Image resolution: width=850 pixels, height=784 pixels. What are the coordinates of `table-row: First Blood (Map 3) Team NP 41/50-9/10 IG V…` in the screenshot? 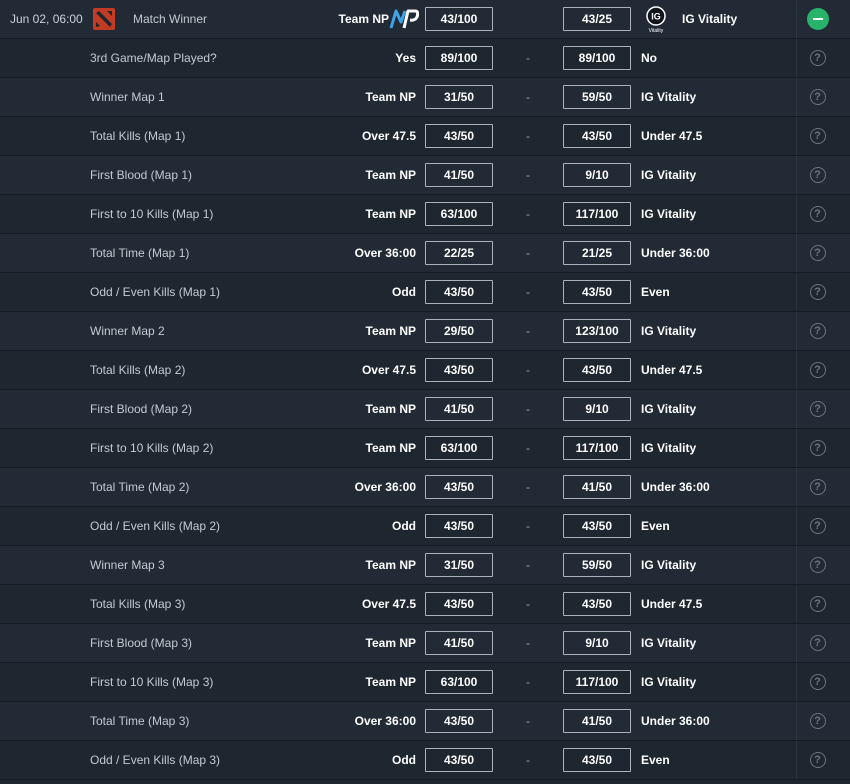 It's located at (425, 643).